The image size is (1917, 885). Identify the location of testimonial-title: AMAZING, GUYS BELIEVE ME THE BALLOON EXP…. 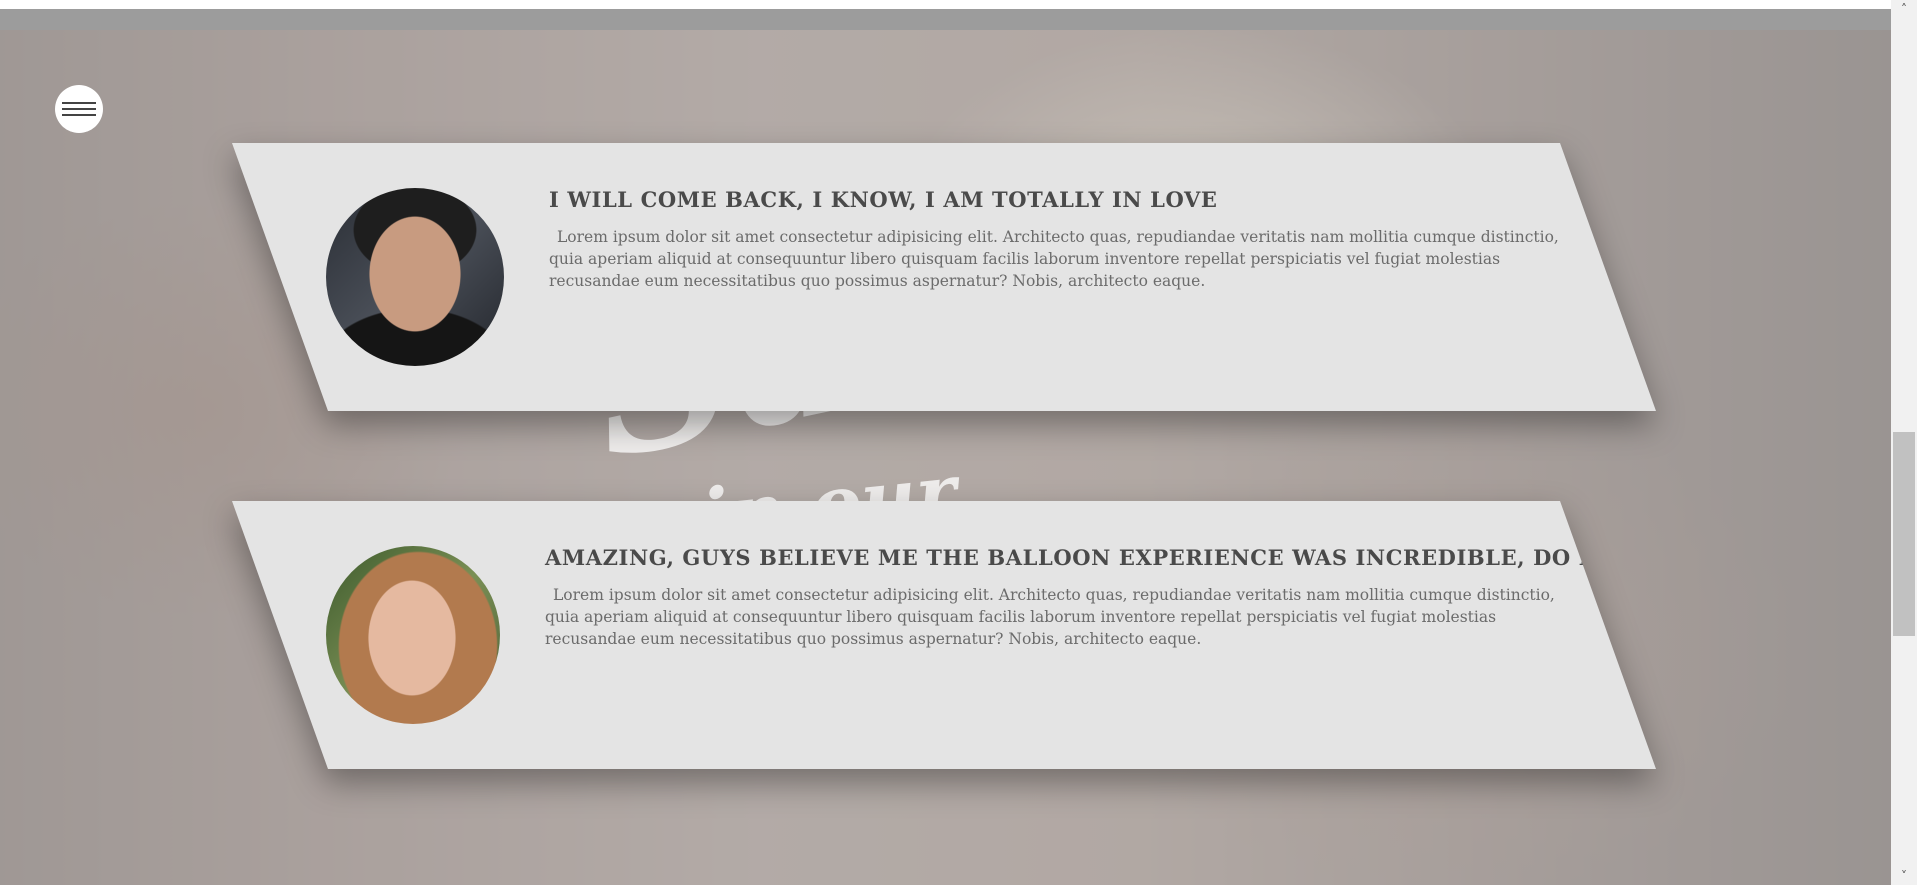
(1080, 557).